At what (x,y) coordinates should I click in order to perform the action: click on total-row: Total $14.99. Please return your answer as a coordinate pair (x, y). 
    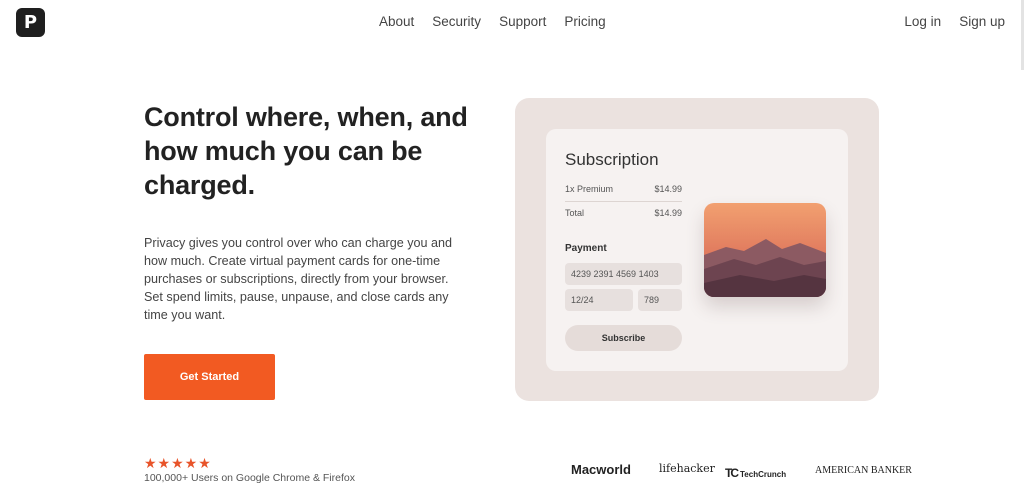
    Looking at the image, I should click on (623, 213).